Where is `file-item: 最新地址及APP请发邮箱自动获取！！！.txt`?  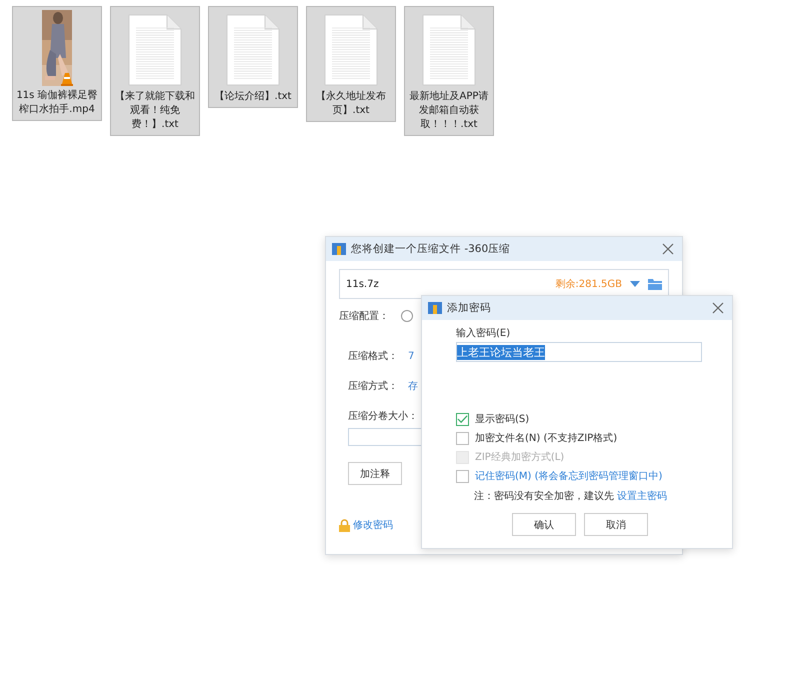
file-item: 最新地址及APP请发邮箱自动获取！！！.txt is located at coordinates (449, 71).